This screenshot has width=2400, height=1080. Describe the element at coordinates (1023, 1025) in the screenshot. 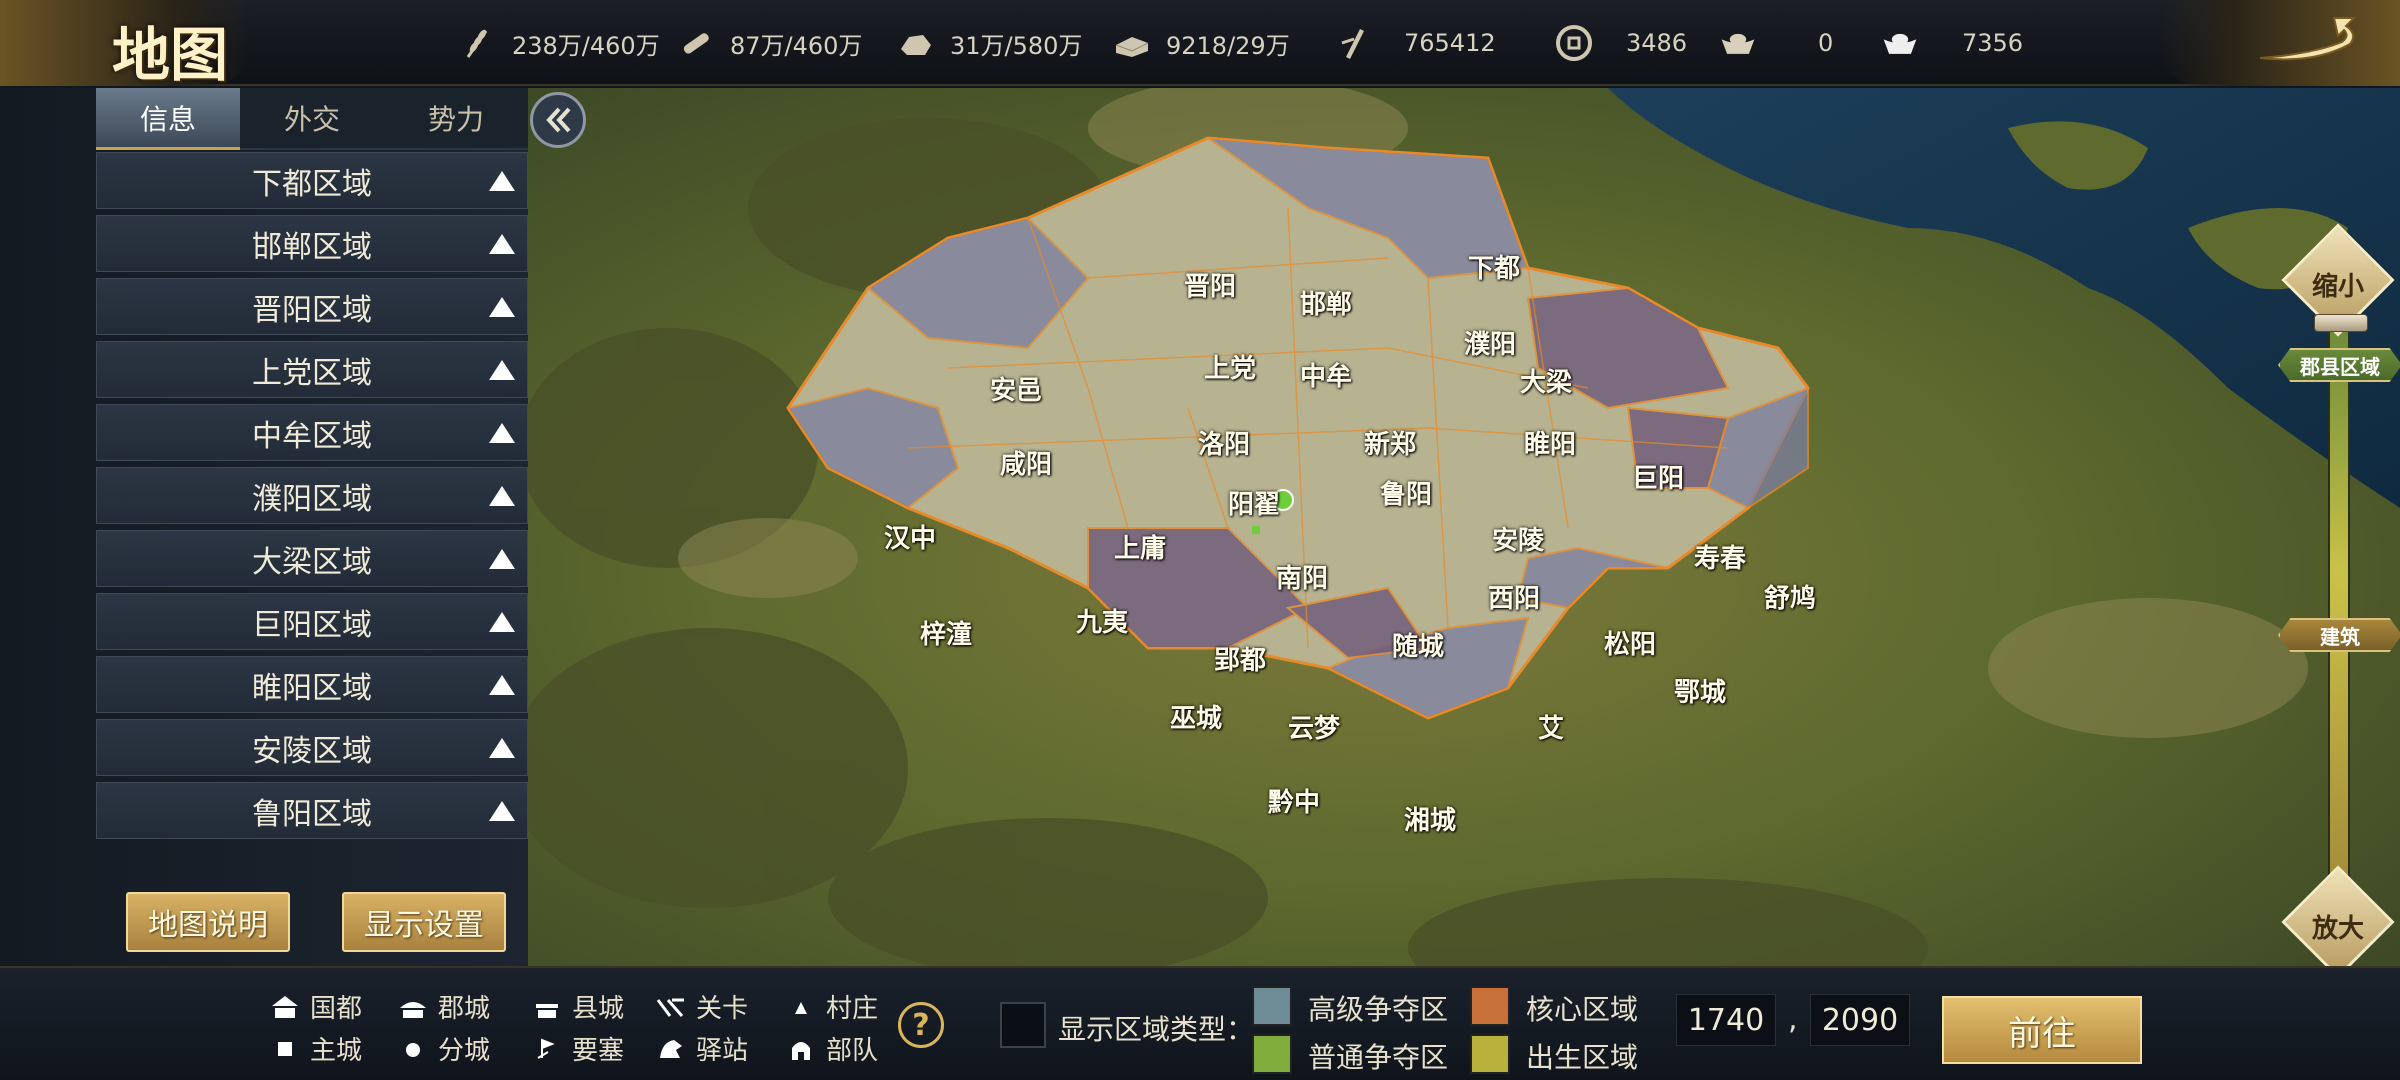

I see `show-region-type-checkbox` at that location.